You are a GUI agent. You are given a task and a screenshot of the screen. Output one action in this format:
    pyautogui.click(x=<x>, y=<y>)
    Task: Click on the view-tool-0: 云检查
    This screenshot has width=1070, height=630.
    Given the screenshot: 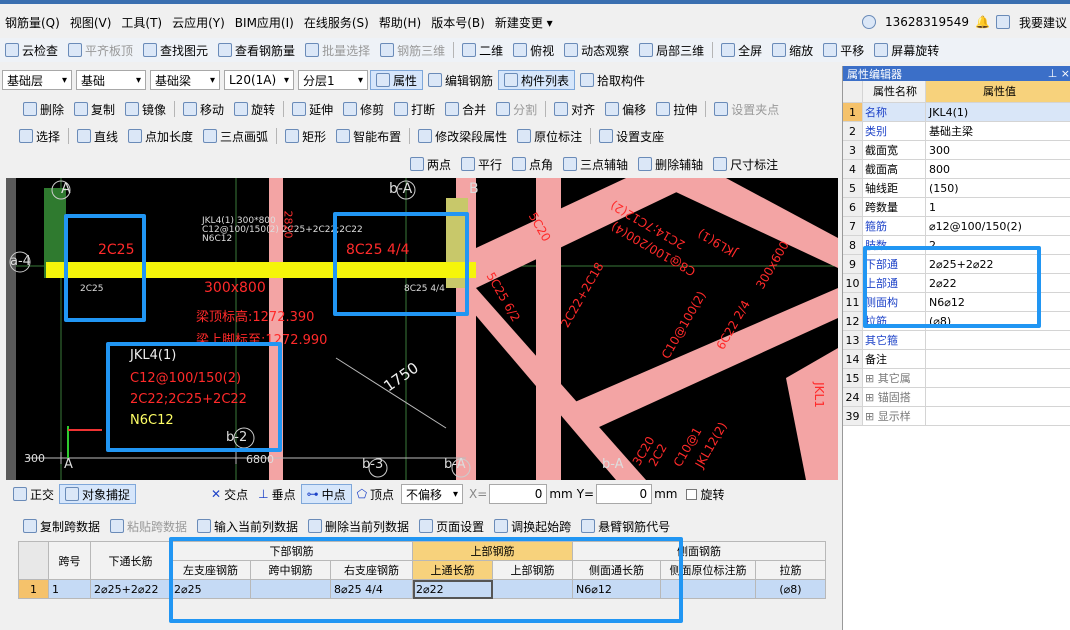 What is the action you would take?
    pyautogui.click(x=31, y=50)
    